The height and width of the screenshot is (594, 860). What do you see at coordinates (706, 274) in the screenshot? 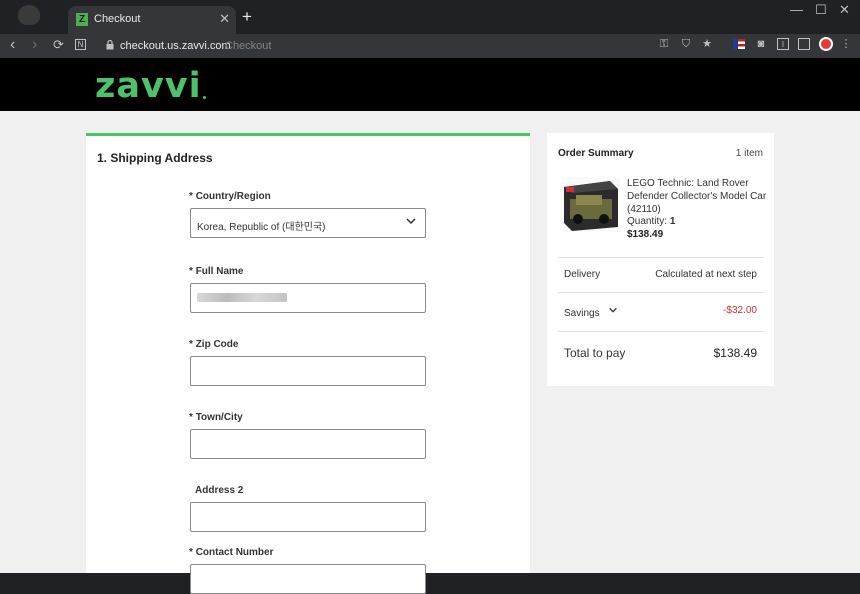
I see `delivery-value: Calculated at next step` at bounding box center [706, 274].